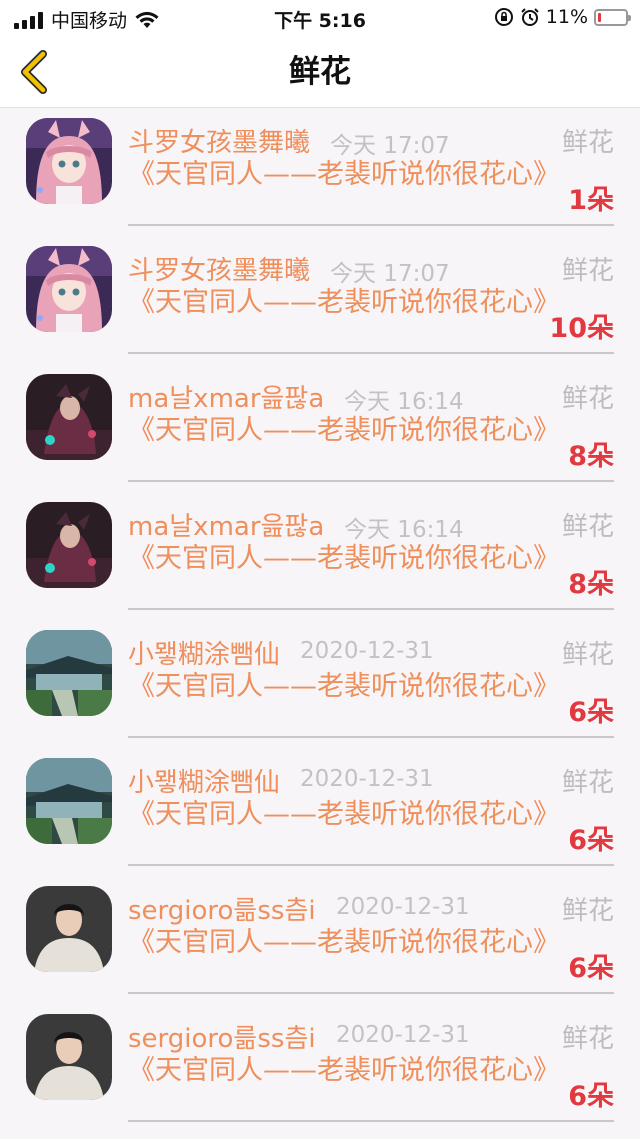 The image size is (640, 1139). I want to click on gift-count: 1朵, so click(591, 200).